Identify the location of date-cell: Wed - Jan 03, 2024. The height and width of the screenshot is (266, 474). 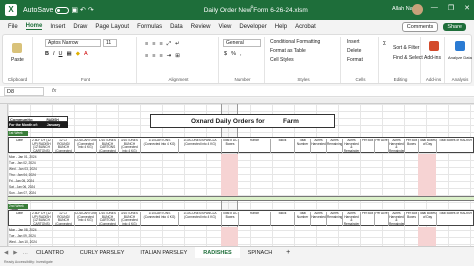
(23, 169).